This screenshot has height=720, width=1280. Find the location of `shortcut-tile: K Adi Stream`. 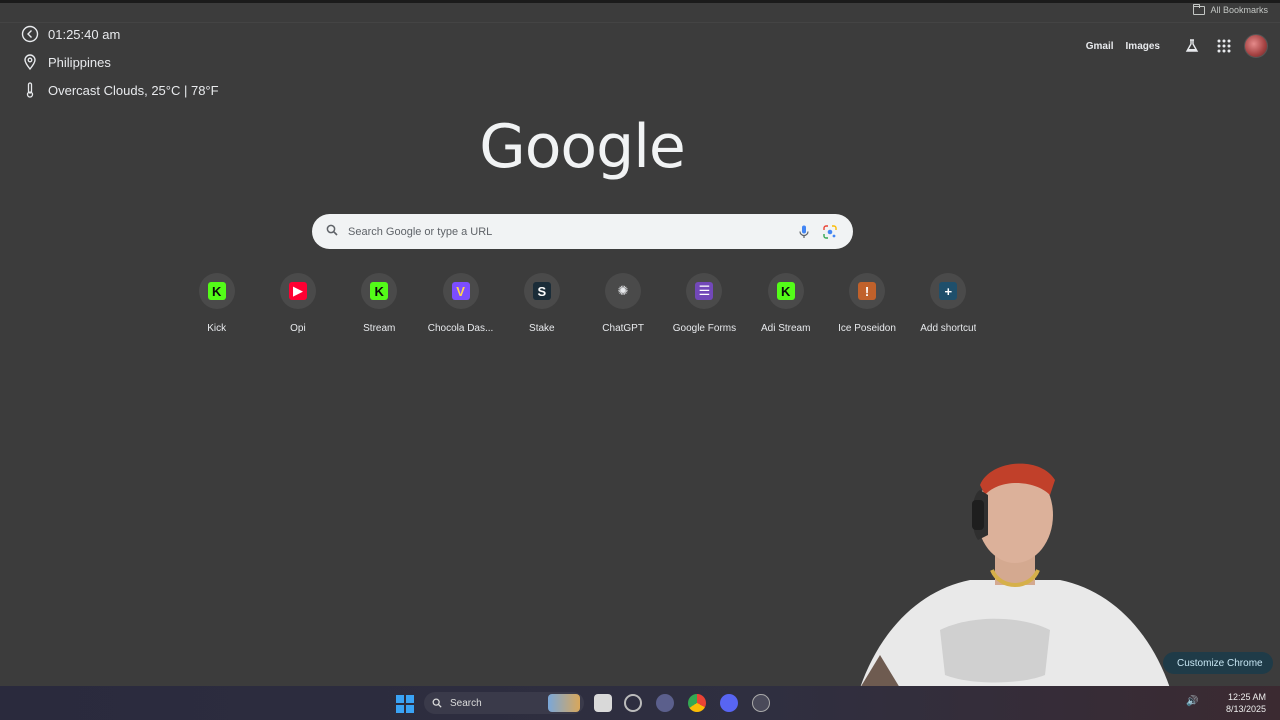

shortcut-tile: K Adi Stream is located at coordinates (785, 302).